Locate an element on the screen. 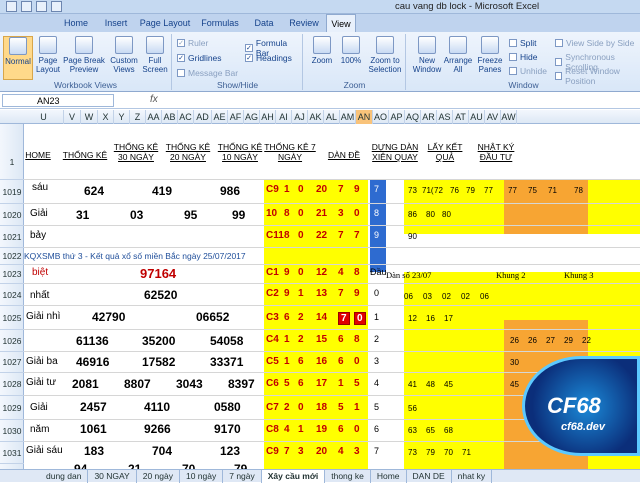 This screenshot has width=640, height=483. sheet-tab-3: 20 ngày is located at coordinates (158, 476).